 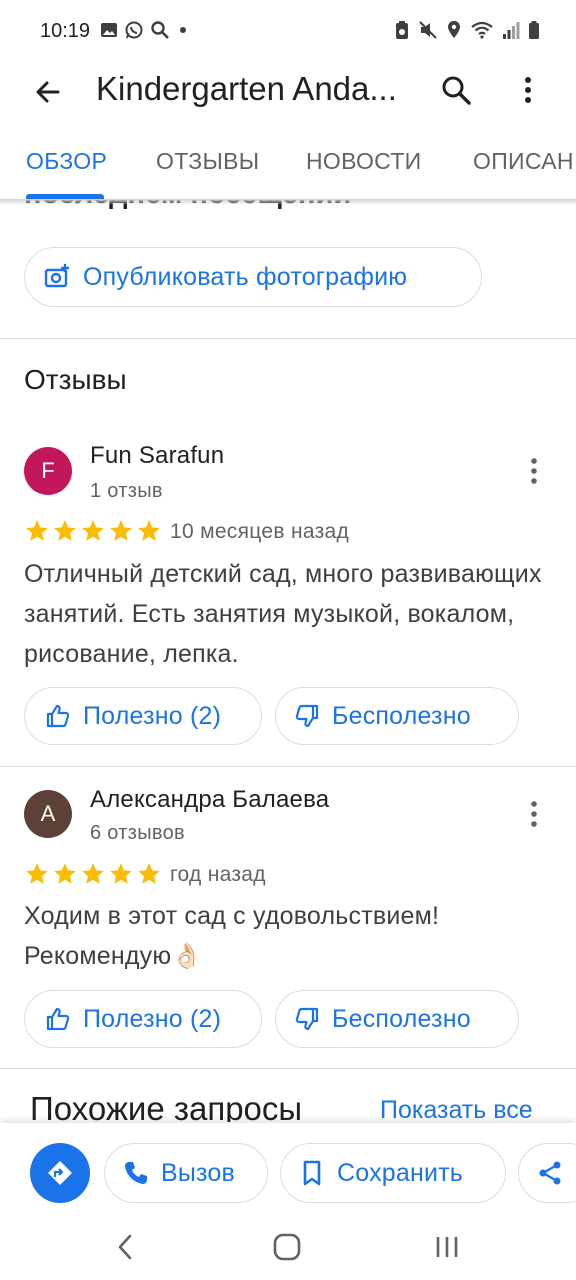 I want to click on call-label: Вызов, so click(x=198, y=1172).